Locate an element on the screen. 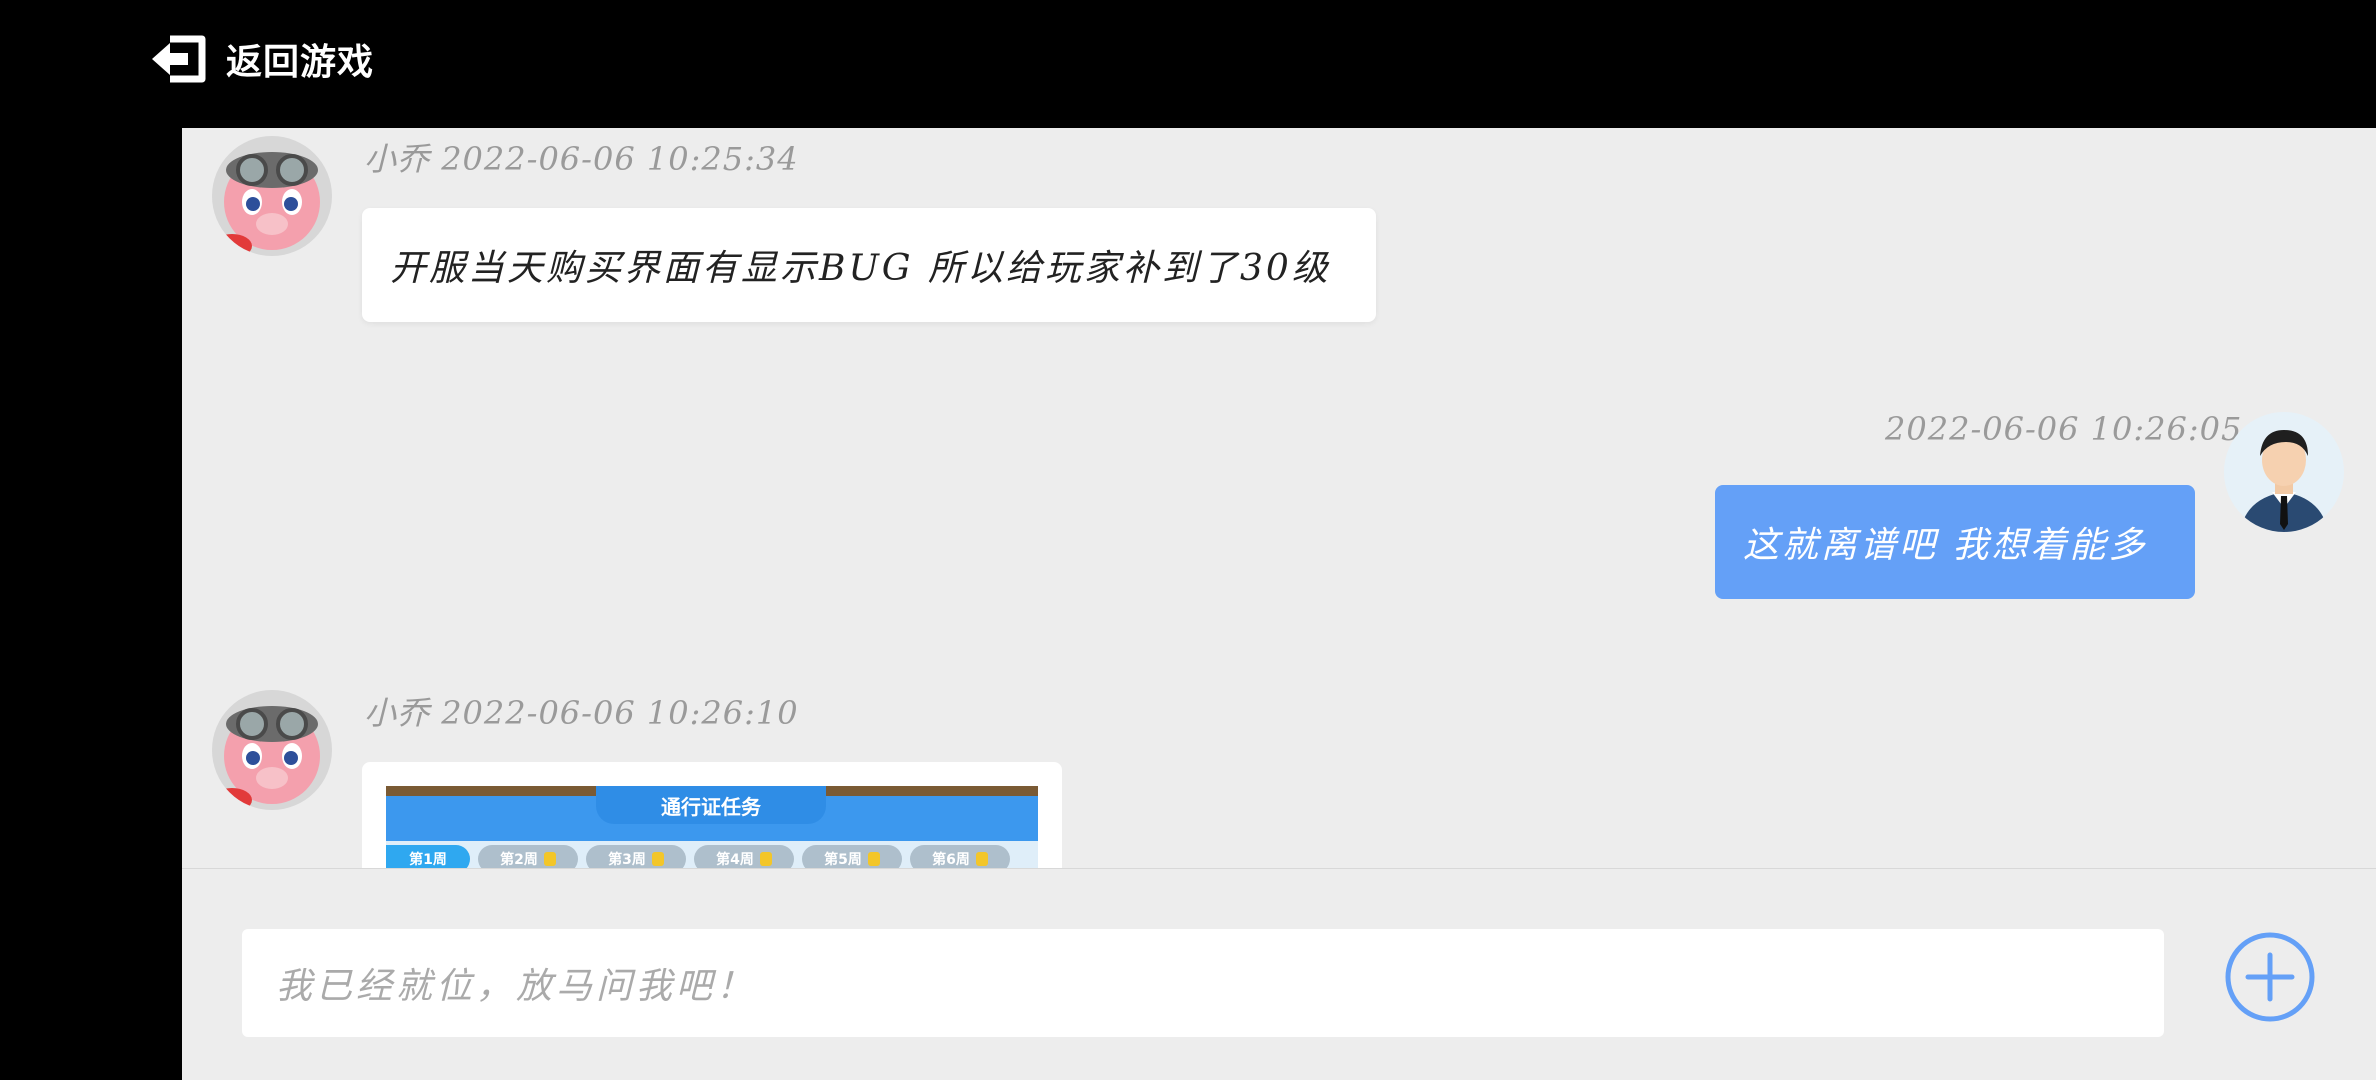 This screenshot has height=1080, width=2376. thumbnail-tab: 第6周 is located at coordinates (960, 856).